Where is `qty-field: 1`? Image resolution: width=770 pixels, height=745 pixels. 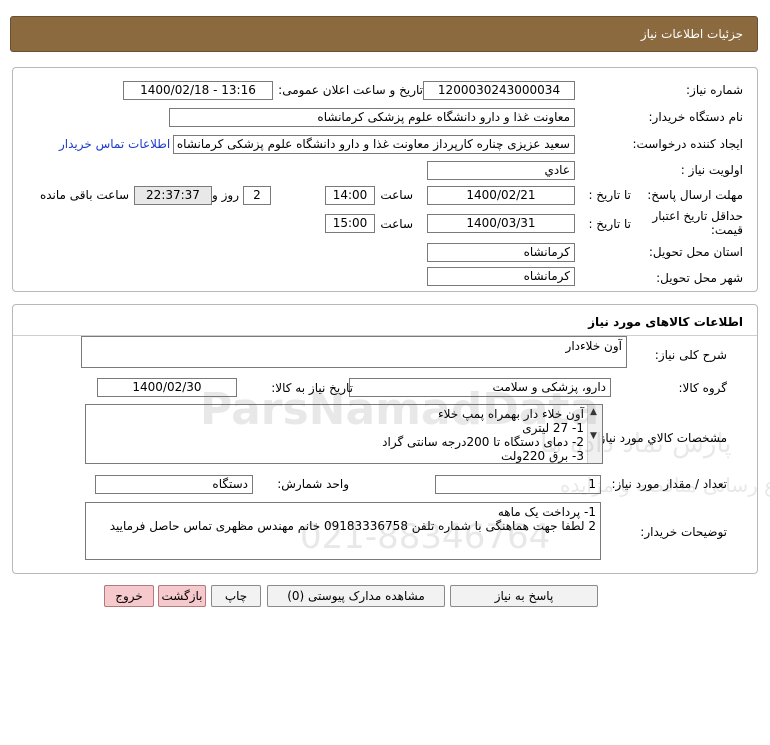 qty-field: 1 is located at coordinates (518, 484).